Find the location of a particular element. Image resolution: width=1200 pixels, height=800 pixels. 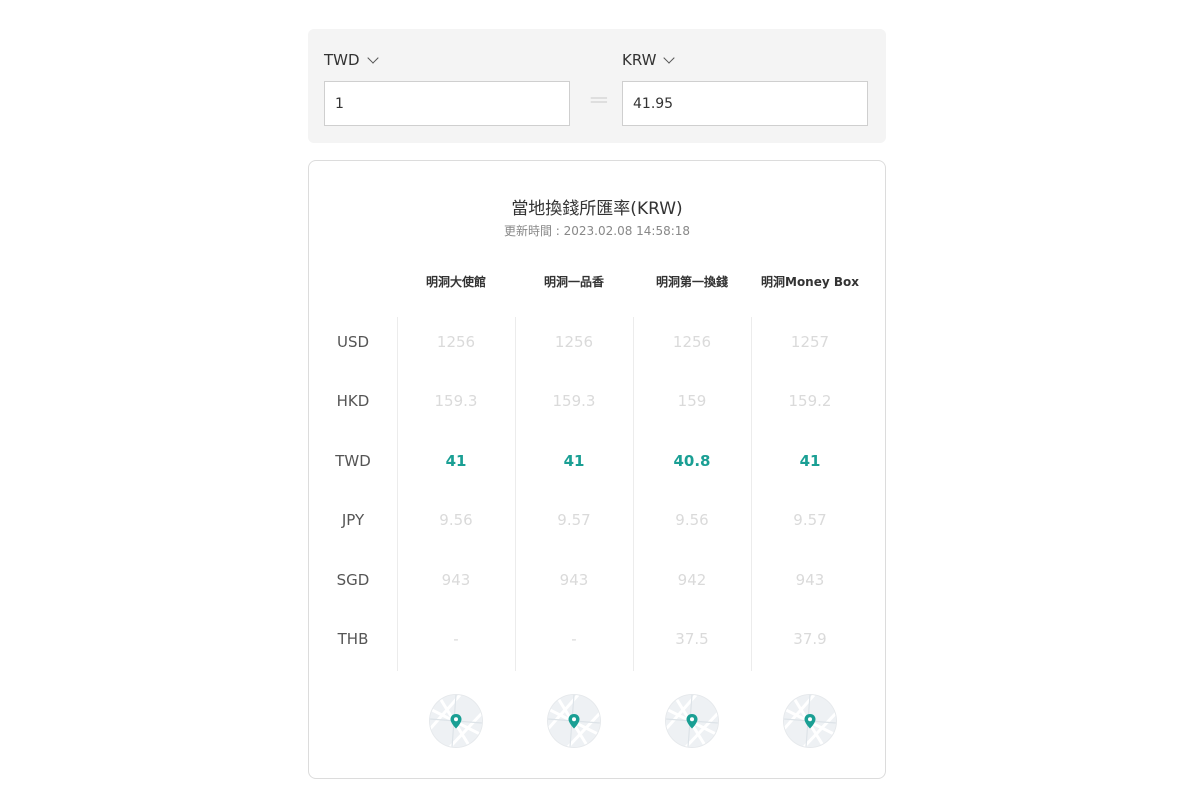

card-title: 當地換錢所匯率(KRW) is located at coordinates (597, 209).